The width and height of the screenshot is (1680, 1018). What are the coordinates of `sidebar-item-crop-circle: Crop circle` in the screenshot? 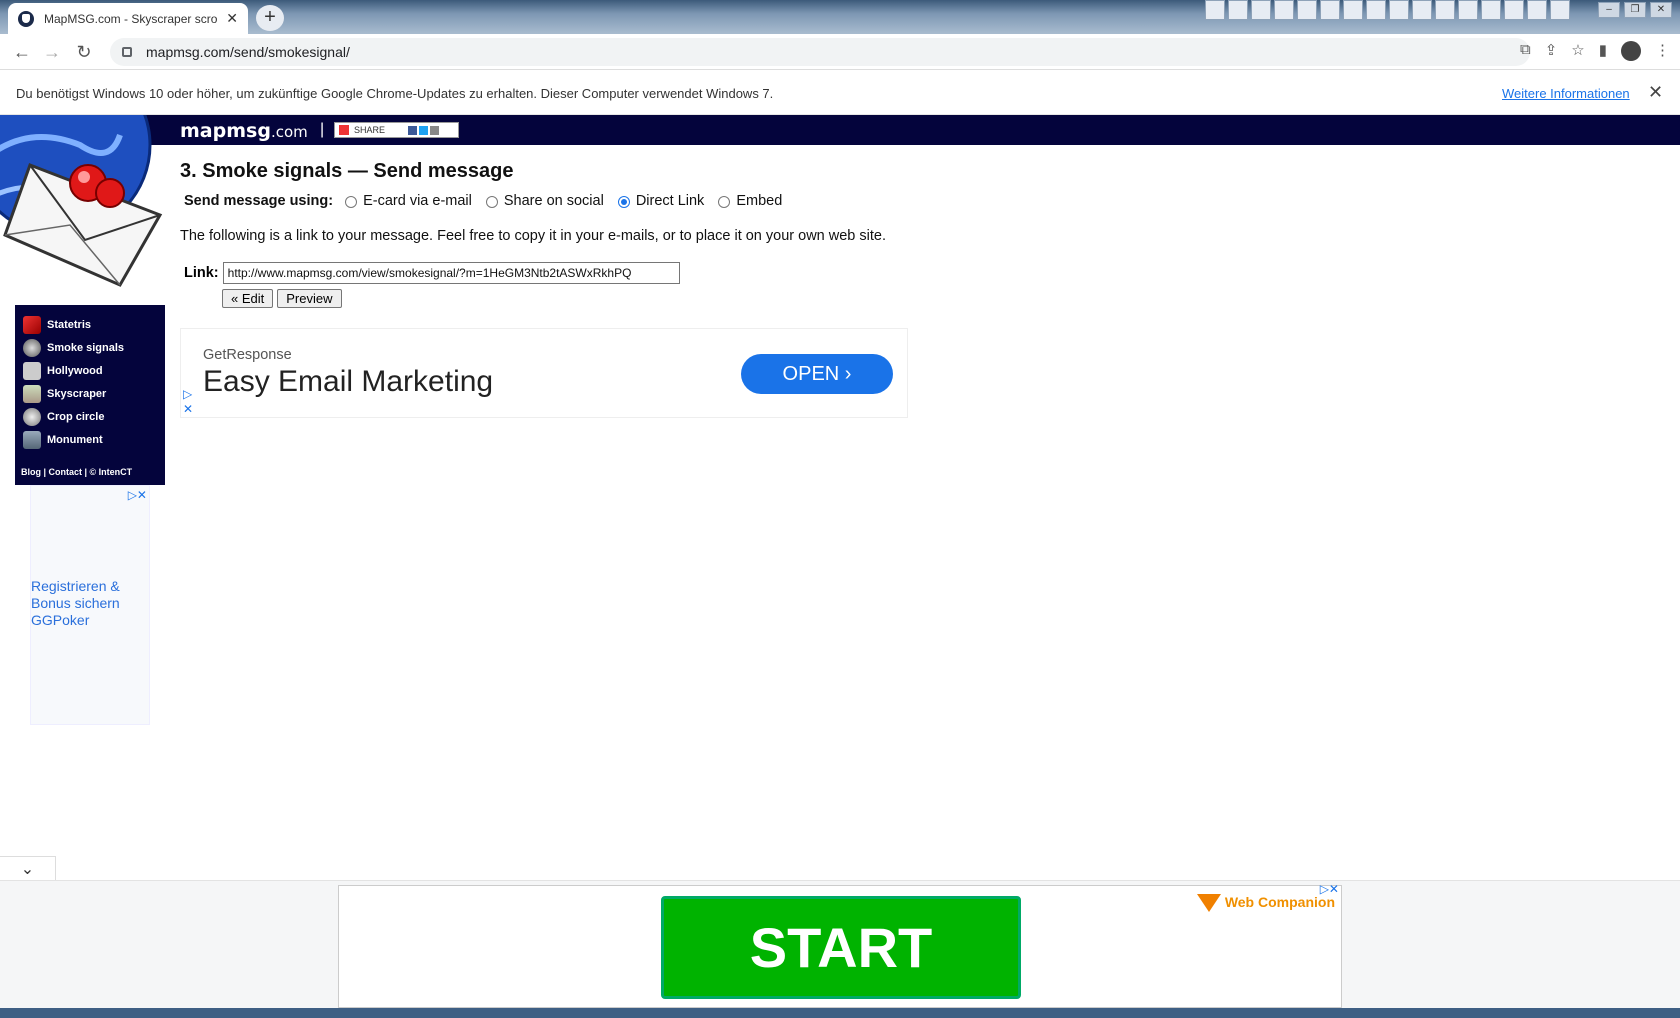 It's located at (90, 416).